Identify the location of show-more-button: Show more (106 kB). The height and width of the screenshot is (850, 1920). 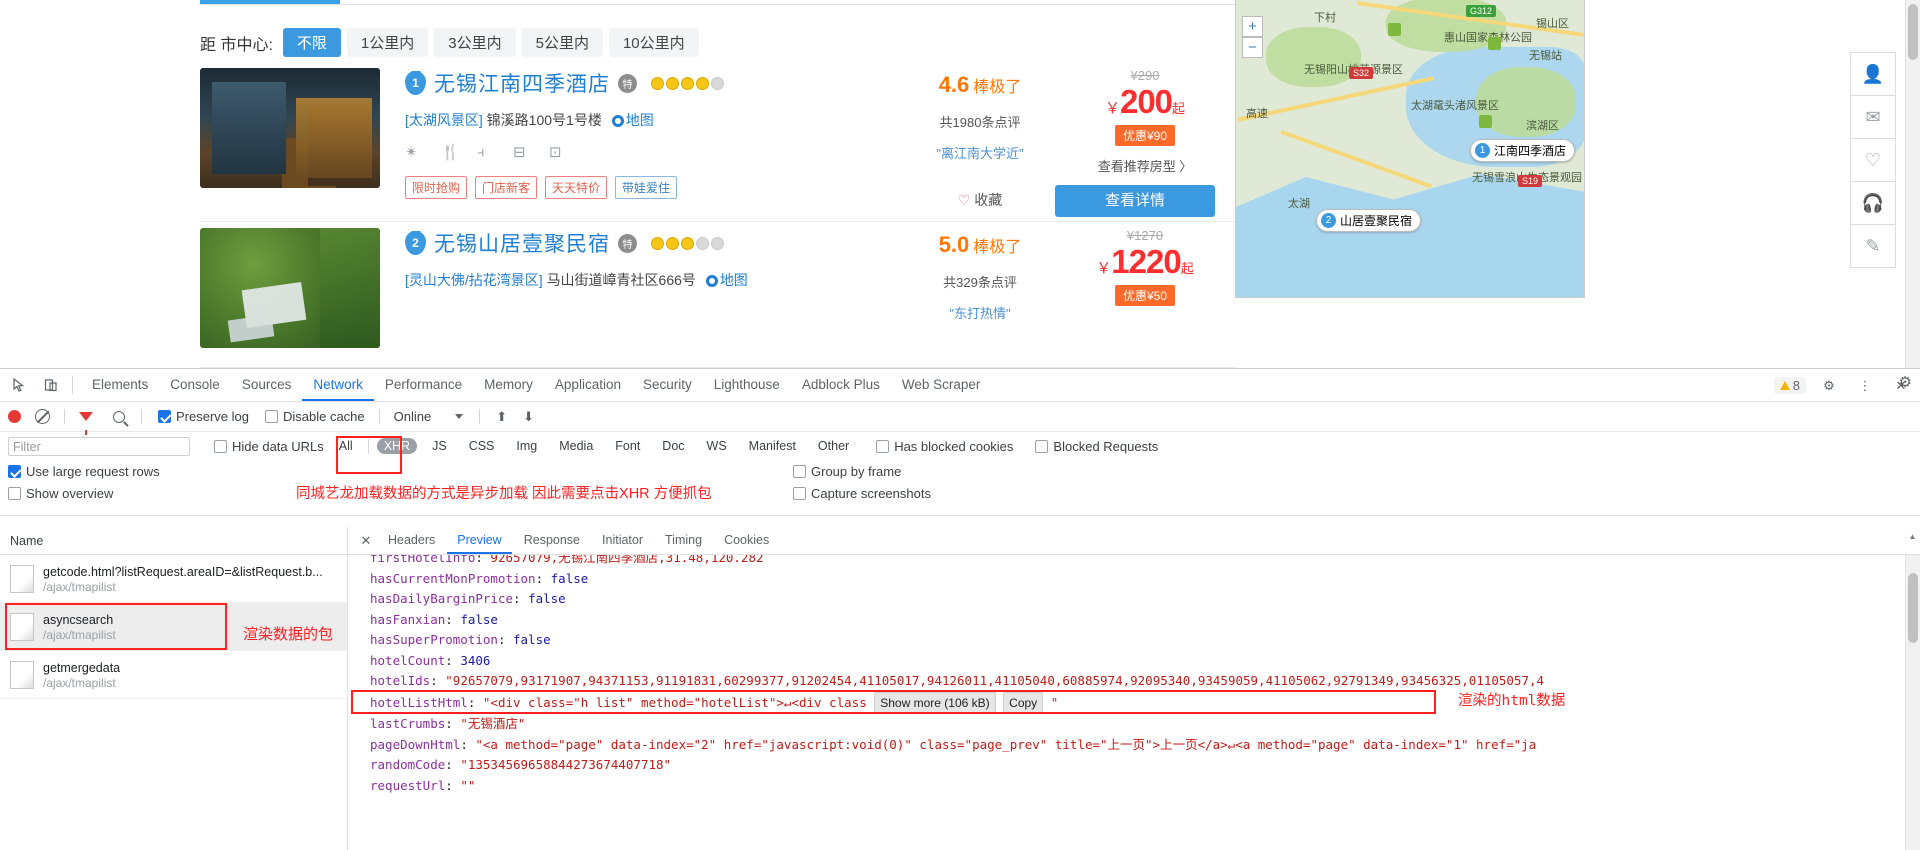
(935, 702).